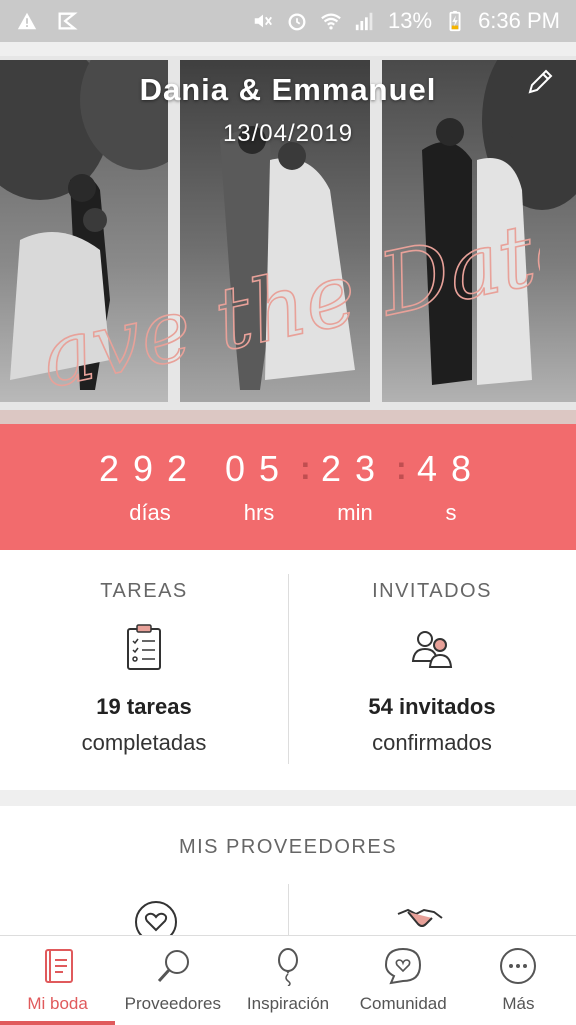 This screenshot has height=1025, width=576. Describe the element at coordinates (297, 22) in the screenshot. I see `alarm-icon` at that location.